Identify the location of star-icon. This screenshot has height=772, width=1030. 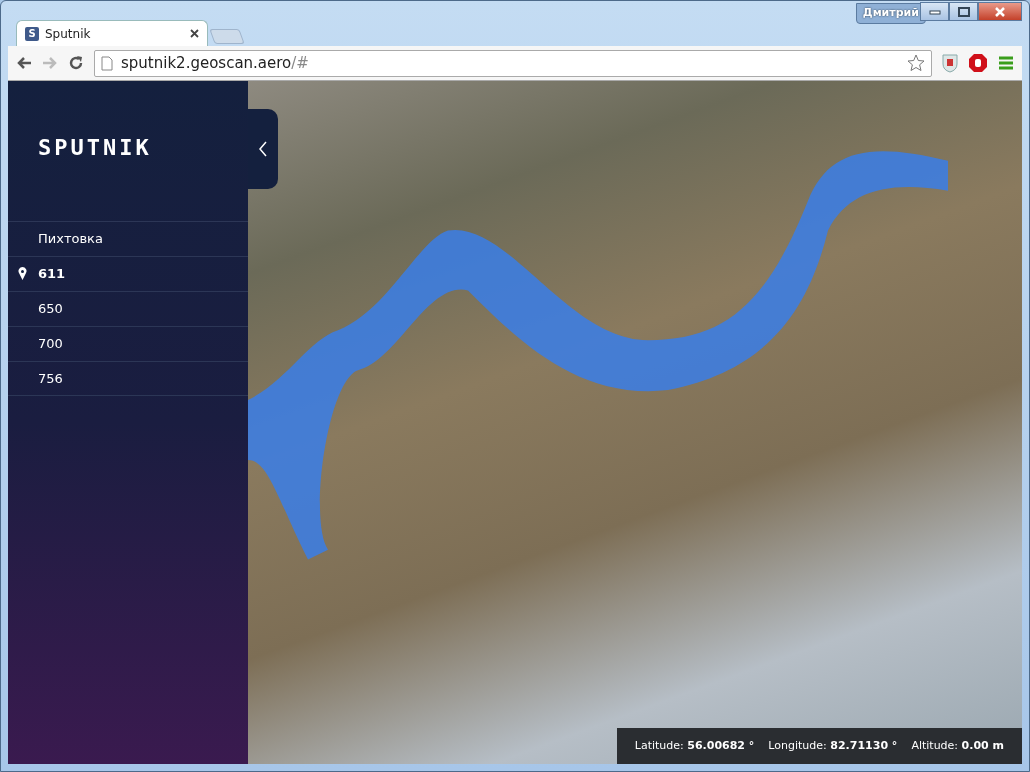
(916, 63).